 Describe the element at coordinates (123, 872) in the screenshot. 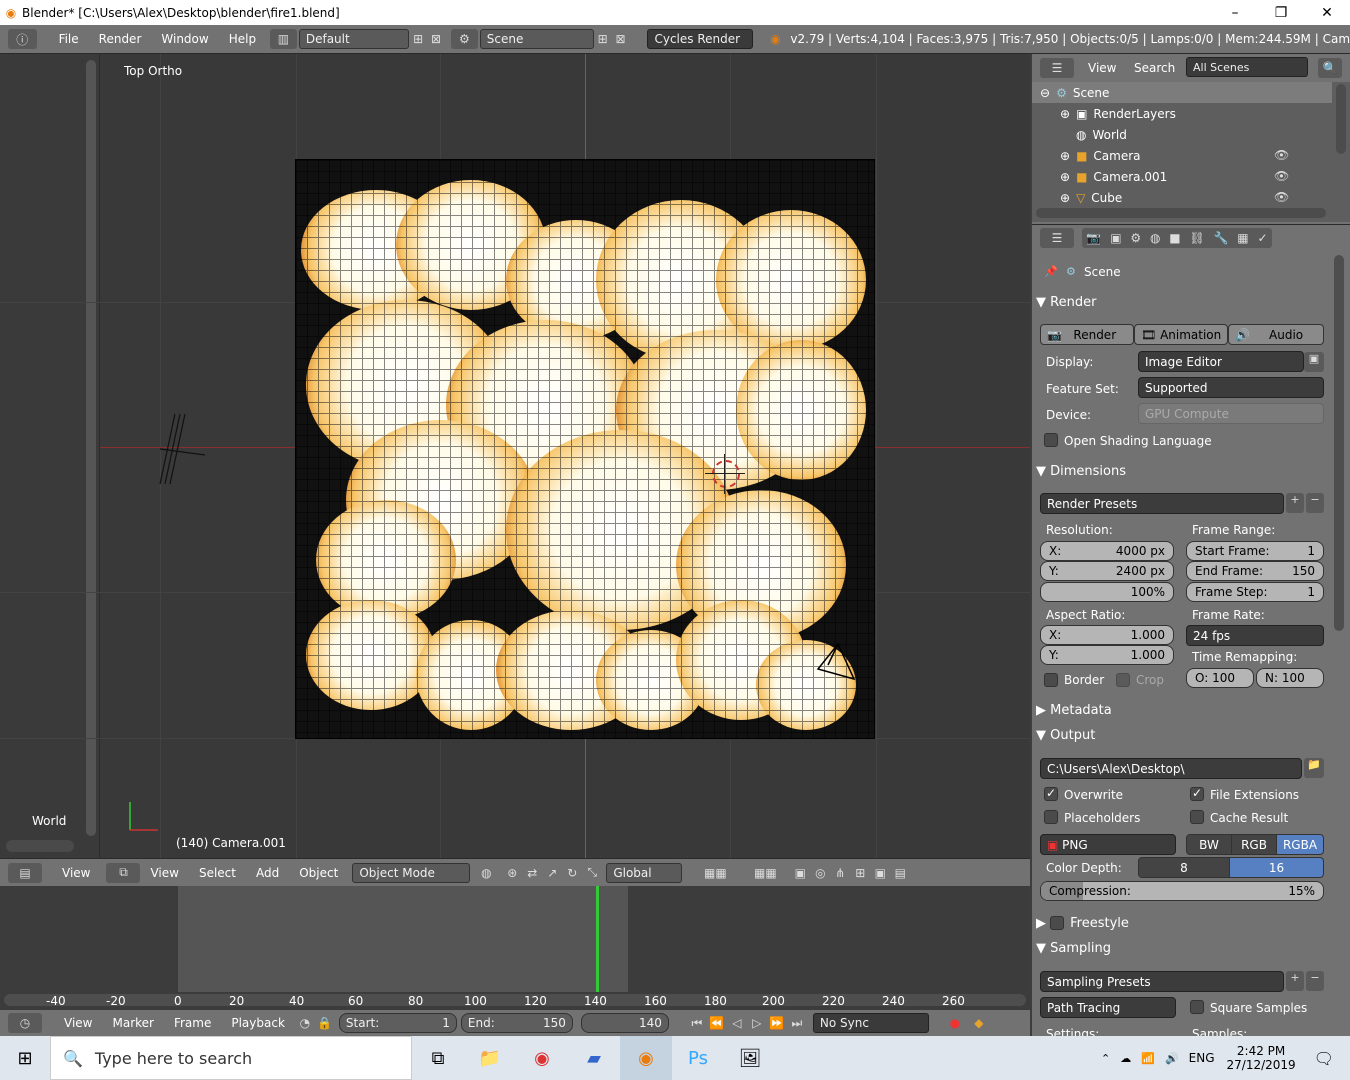

I see `editor-type-icon: ⧉` at that location.